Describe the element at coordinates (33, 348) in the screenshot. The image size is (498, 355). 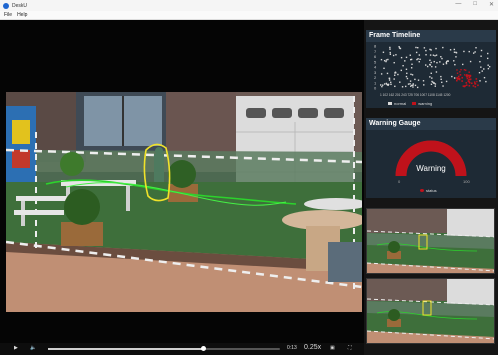
I see `volume-icon: 🔈` at that location.